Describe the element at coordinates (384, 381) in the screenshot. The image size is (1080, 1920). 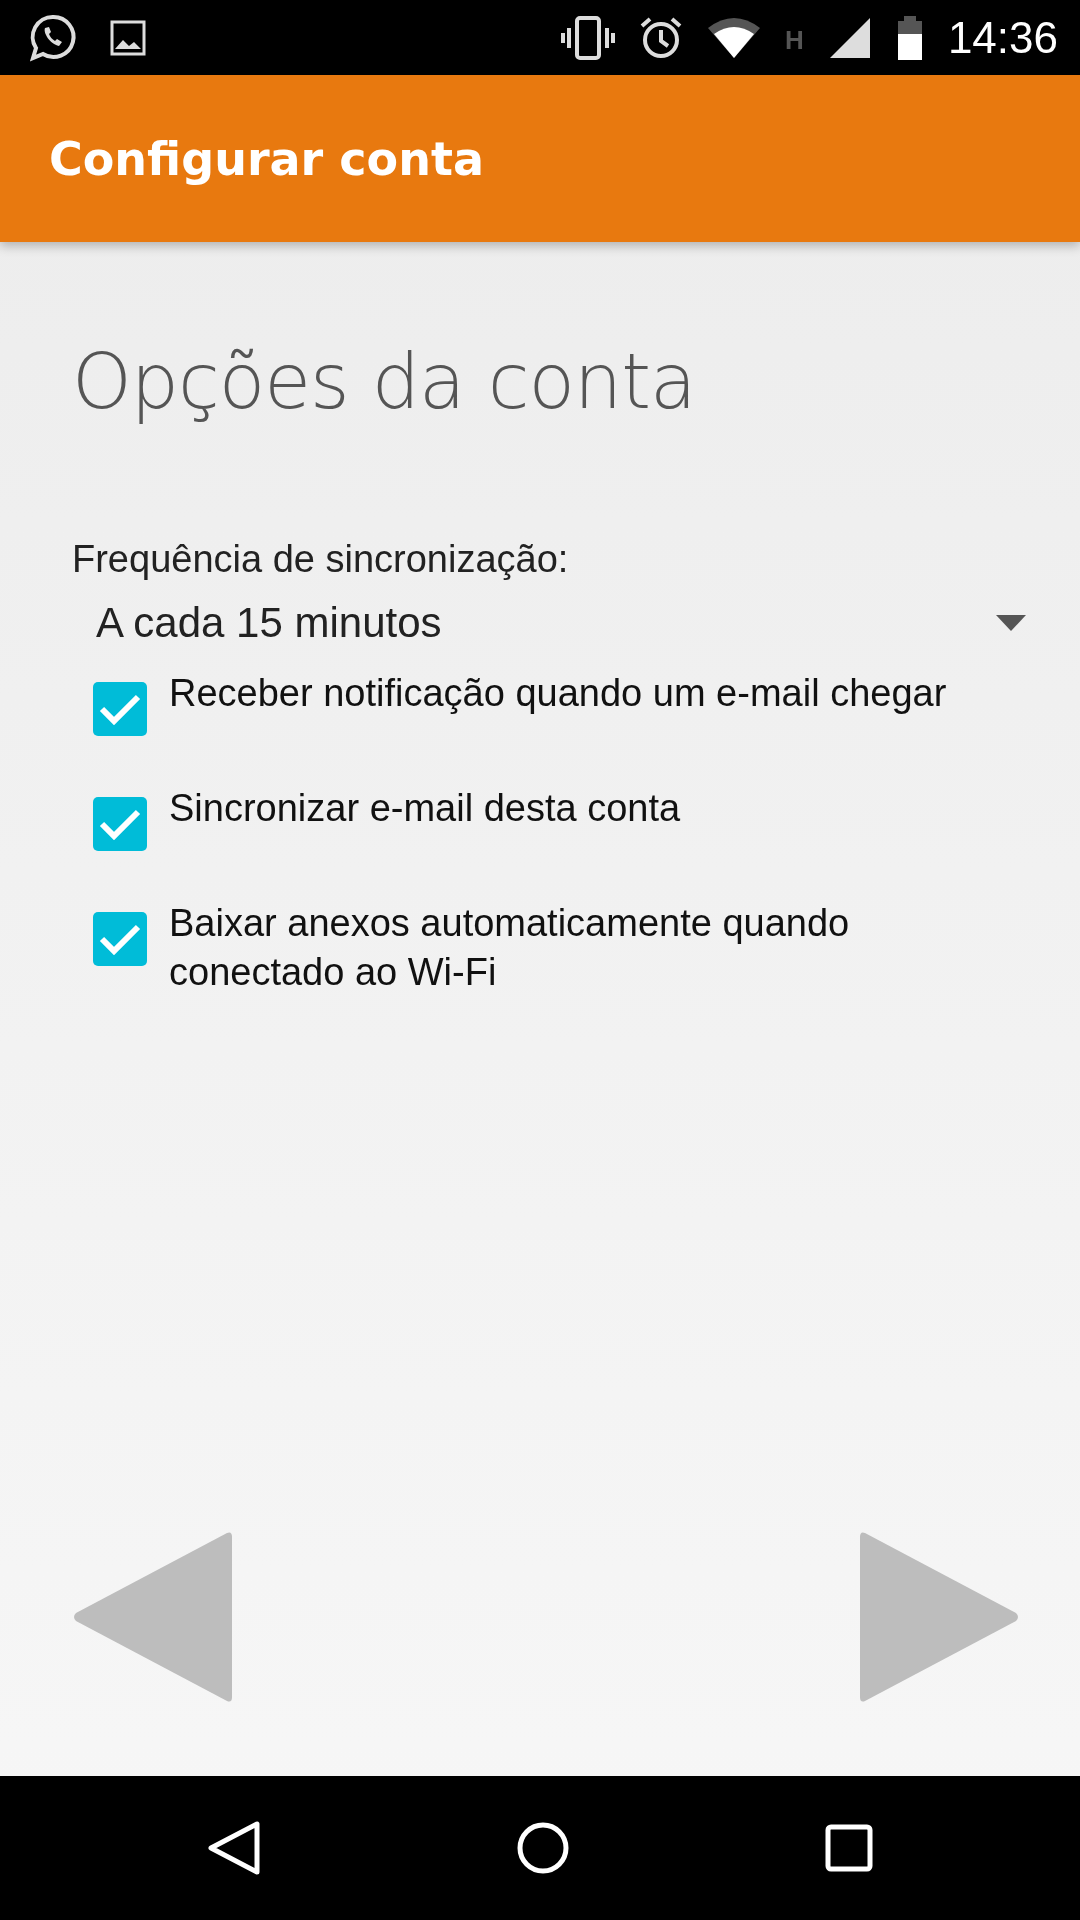
I see `page-heading: Opções da conta` at that location.